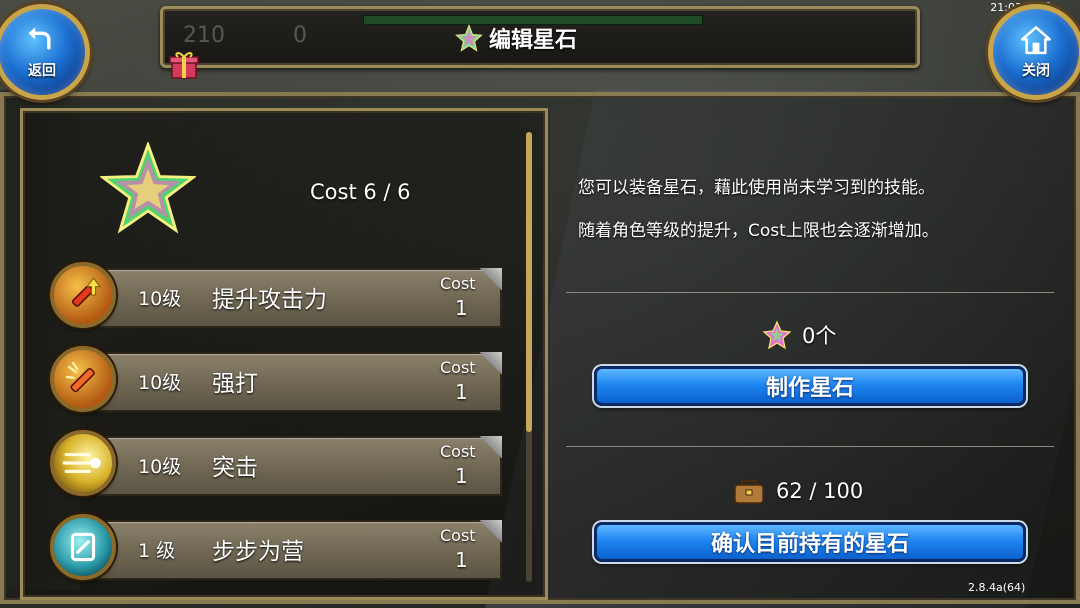 The height and width of the screenshot is (608, 1080). What do you see at coordinates (258, 552) in the screenshot?
I see `skill-name: 步步为营` at bounding box center [258, 552].